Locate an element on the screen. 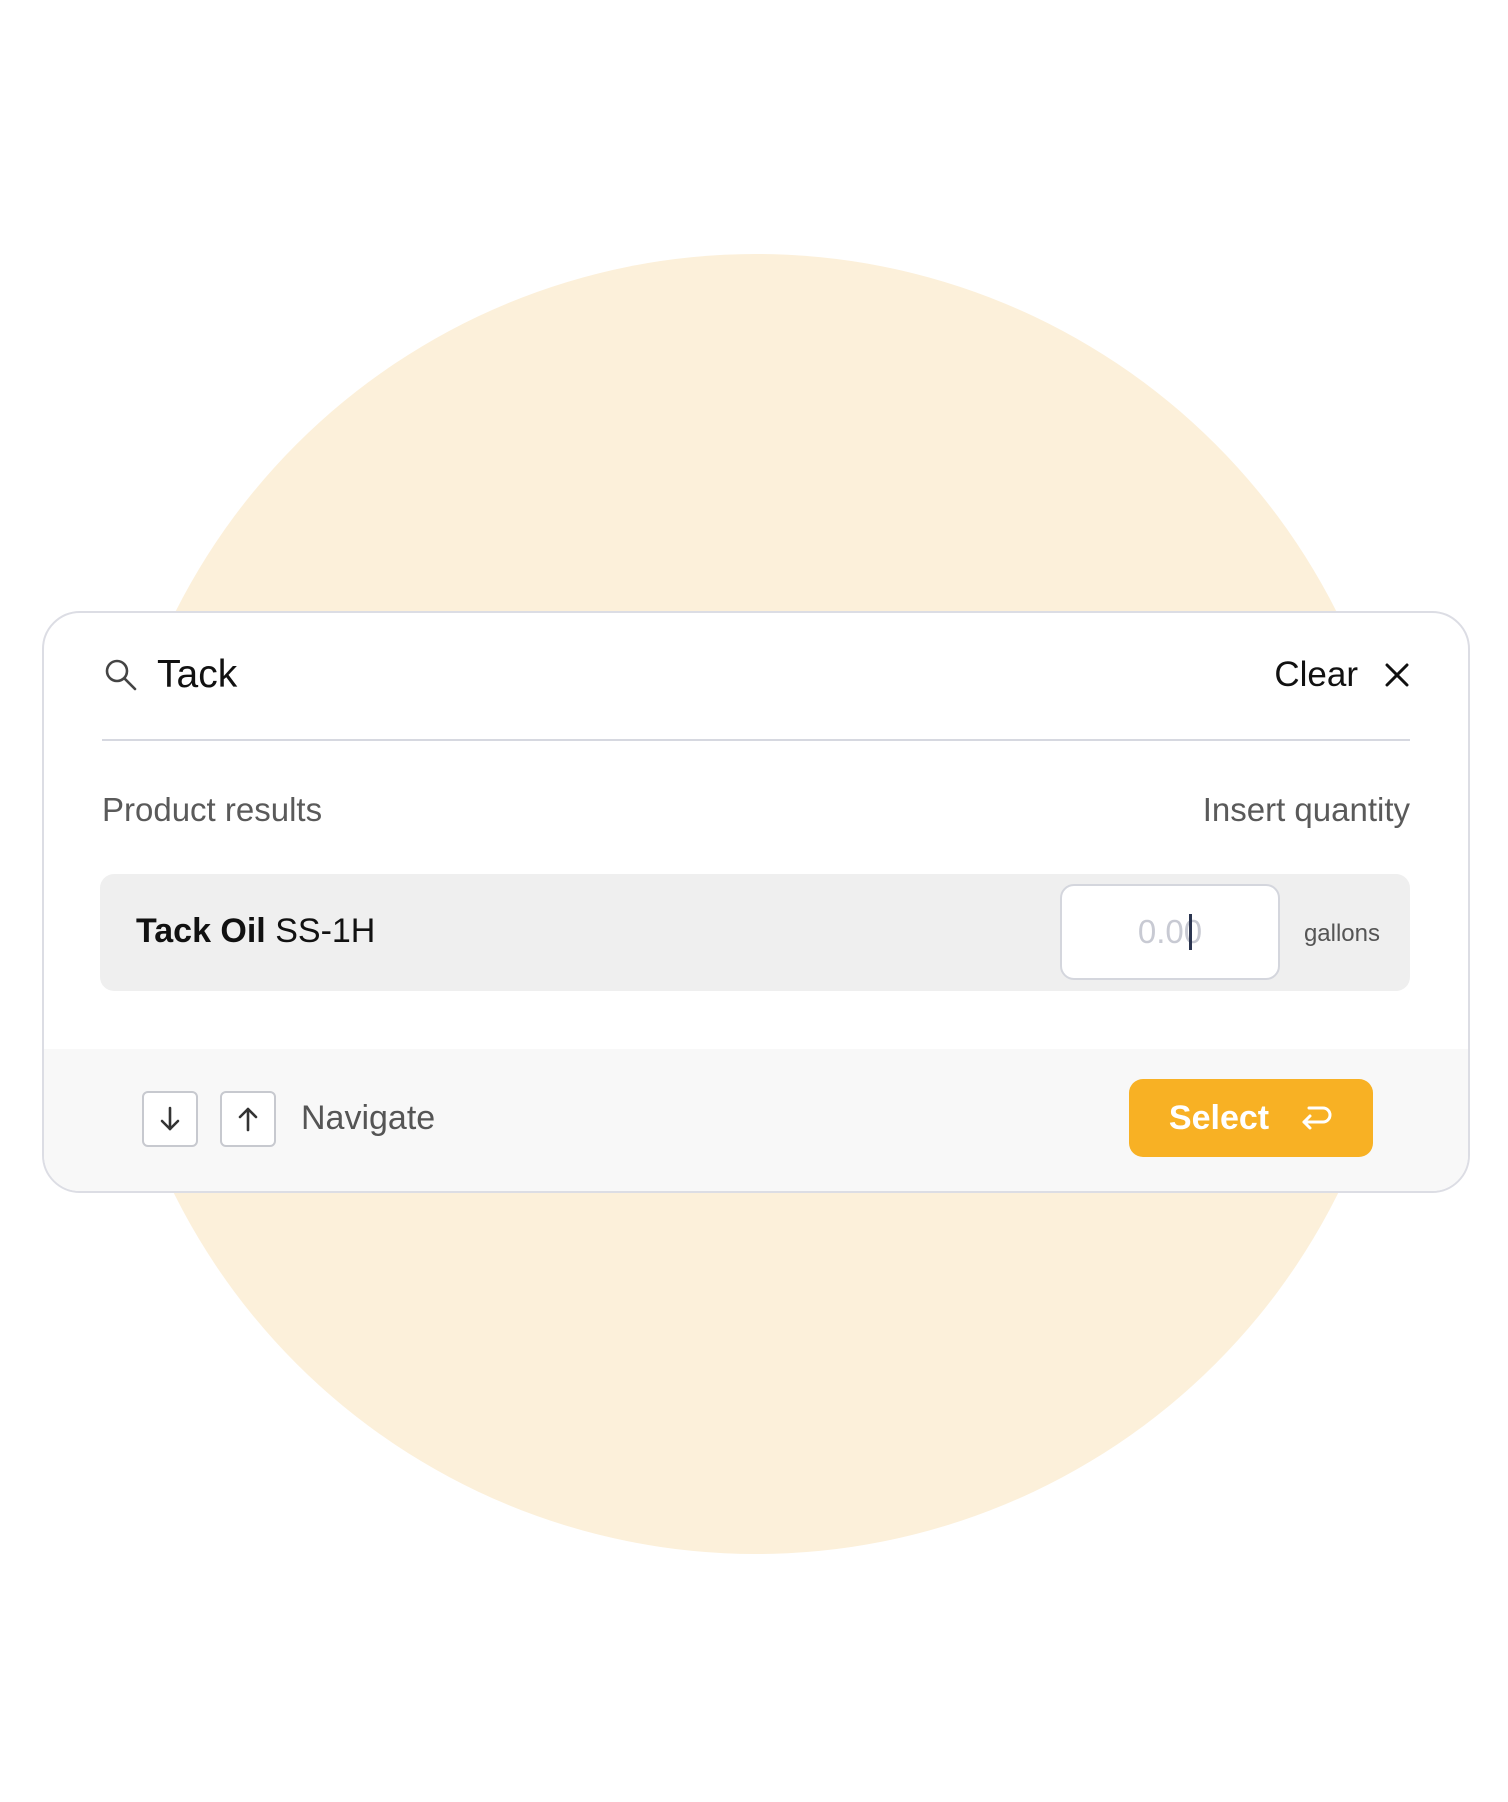 Image resolution: width=1508 pixels, height=1802 pixels. unit-label: gallons is located at coordinates (1341, 933).